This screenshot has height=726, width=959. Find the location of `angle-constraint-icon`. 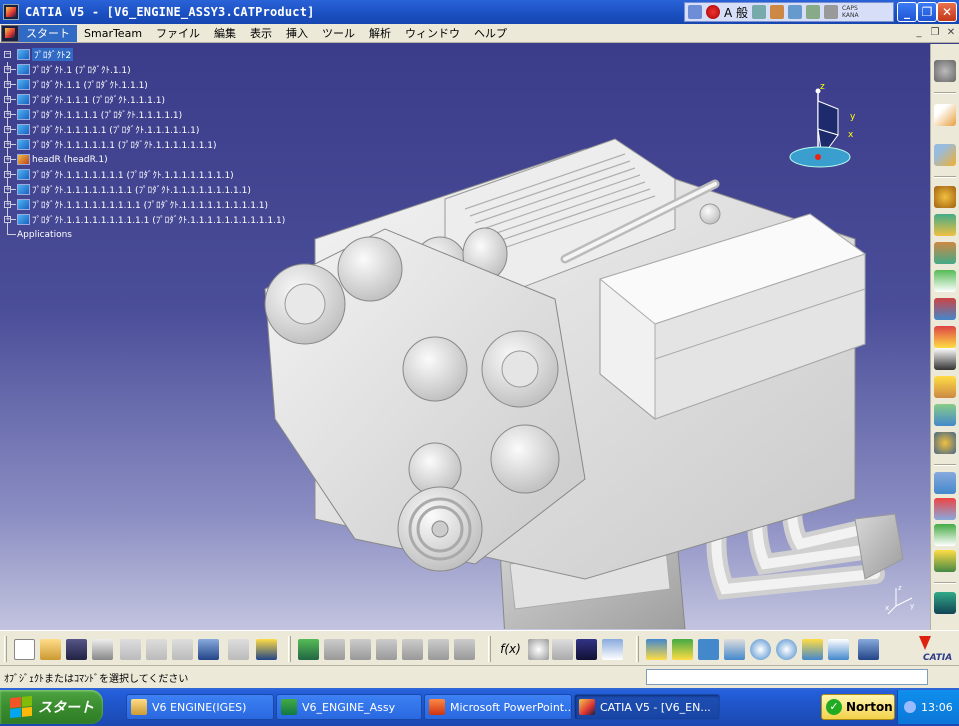

angle-constraint-icon is located at coordinates (412, 649).